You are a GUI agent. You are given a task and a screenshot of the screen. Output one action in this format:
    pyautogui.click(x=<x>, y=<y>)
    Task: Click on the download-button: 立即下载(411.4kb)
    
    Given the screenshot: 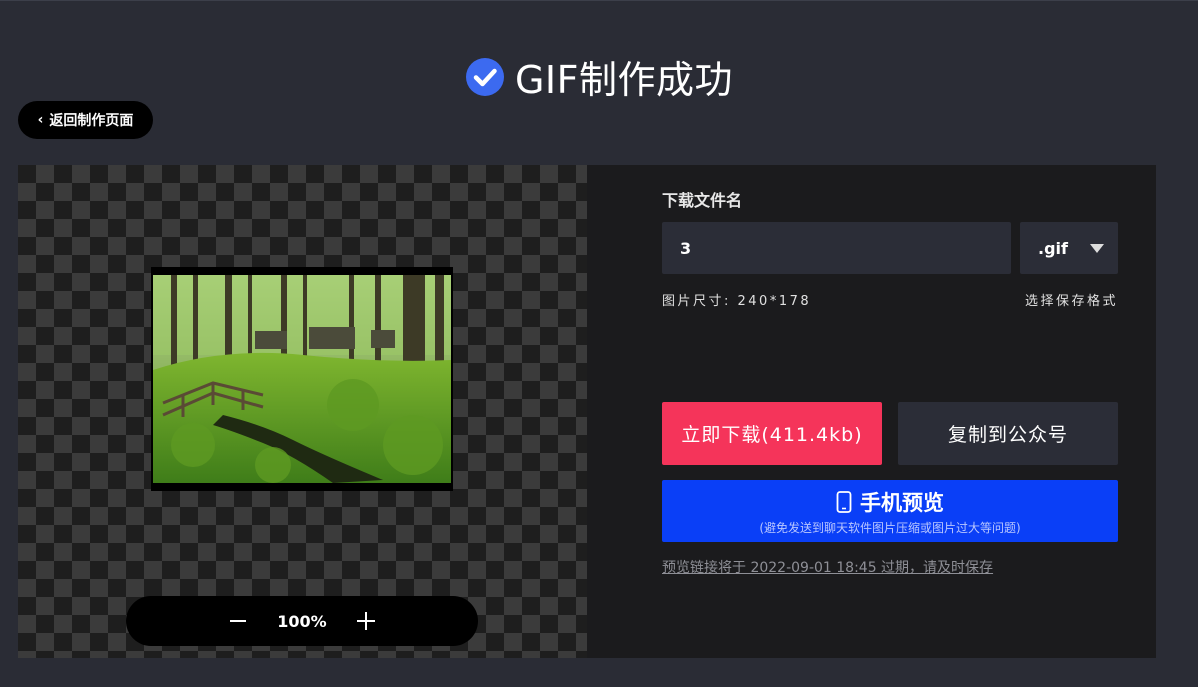 What is the action you would take?
    pyautogui.click(x=772, y=433)
    